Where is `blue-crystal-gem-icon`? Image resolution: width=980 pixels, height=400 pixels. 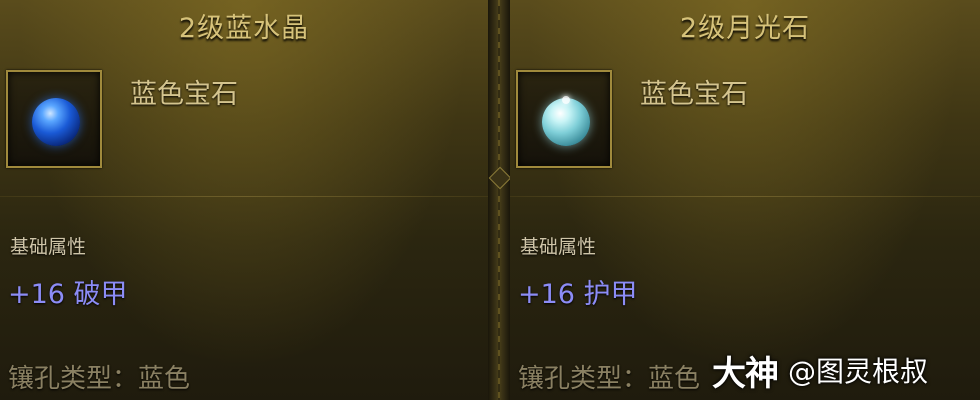 blue-crystal-gem-icon is located at coordinates (56, 122).